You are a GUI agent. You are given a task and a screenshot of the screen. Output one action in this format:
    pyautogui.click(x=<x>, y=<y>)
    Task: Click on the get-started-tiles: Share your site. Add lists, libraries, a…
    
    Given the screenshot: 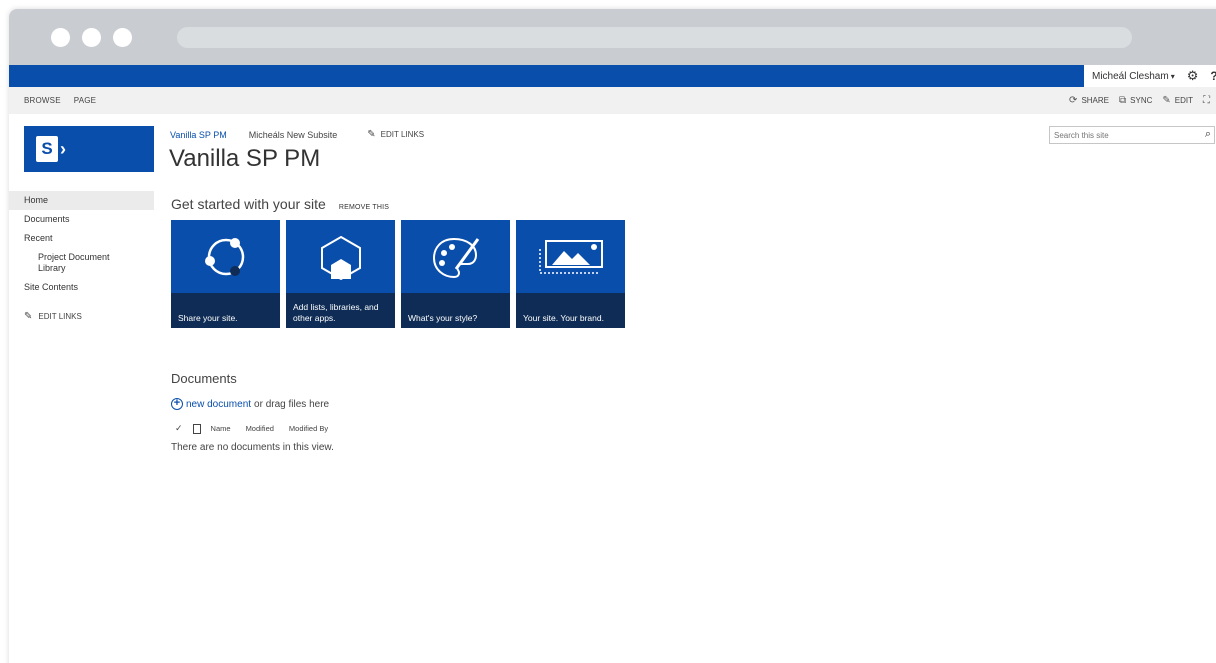 What is the action you would take?
    pyautogui.click(x=401, y=274)
    